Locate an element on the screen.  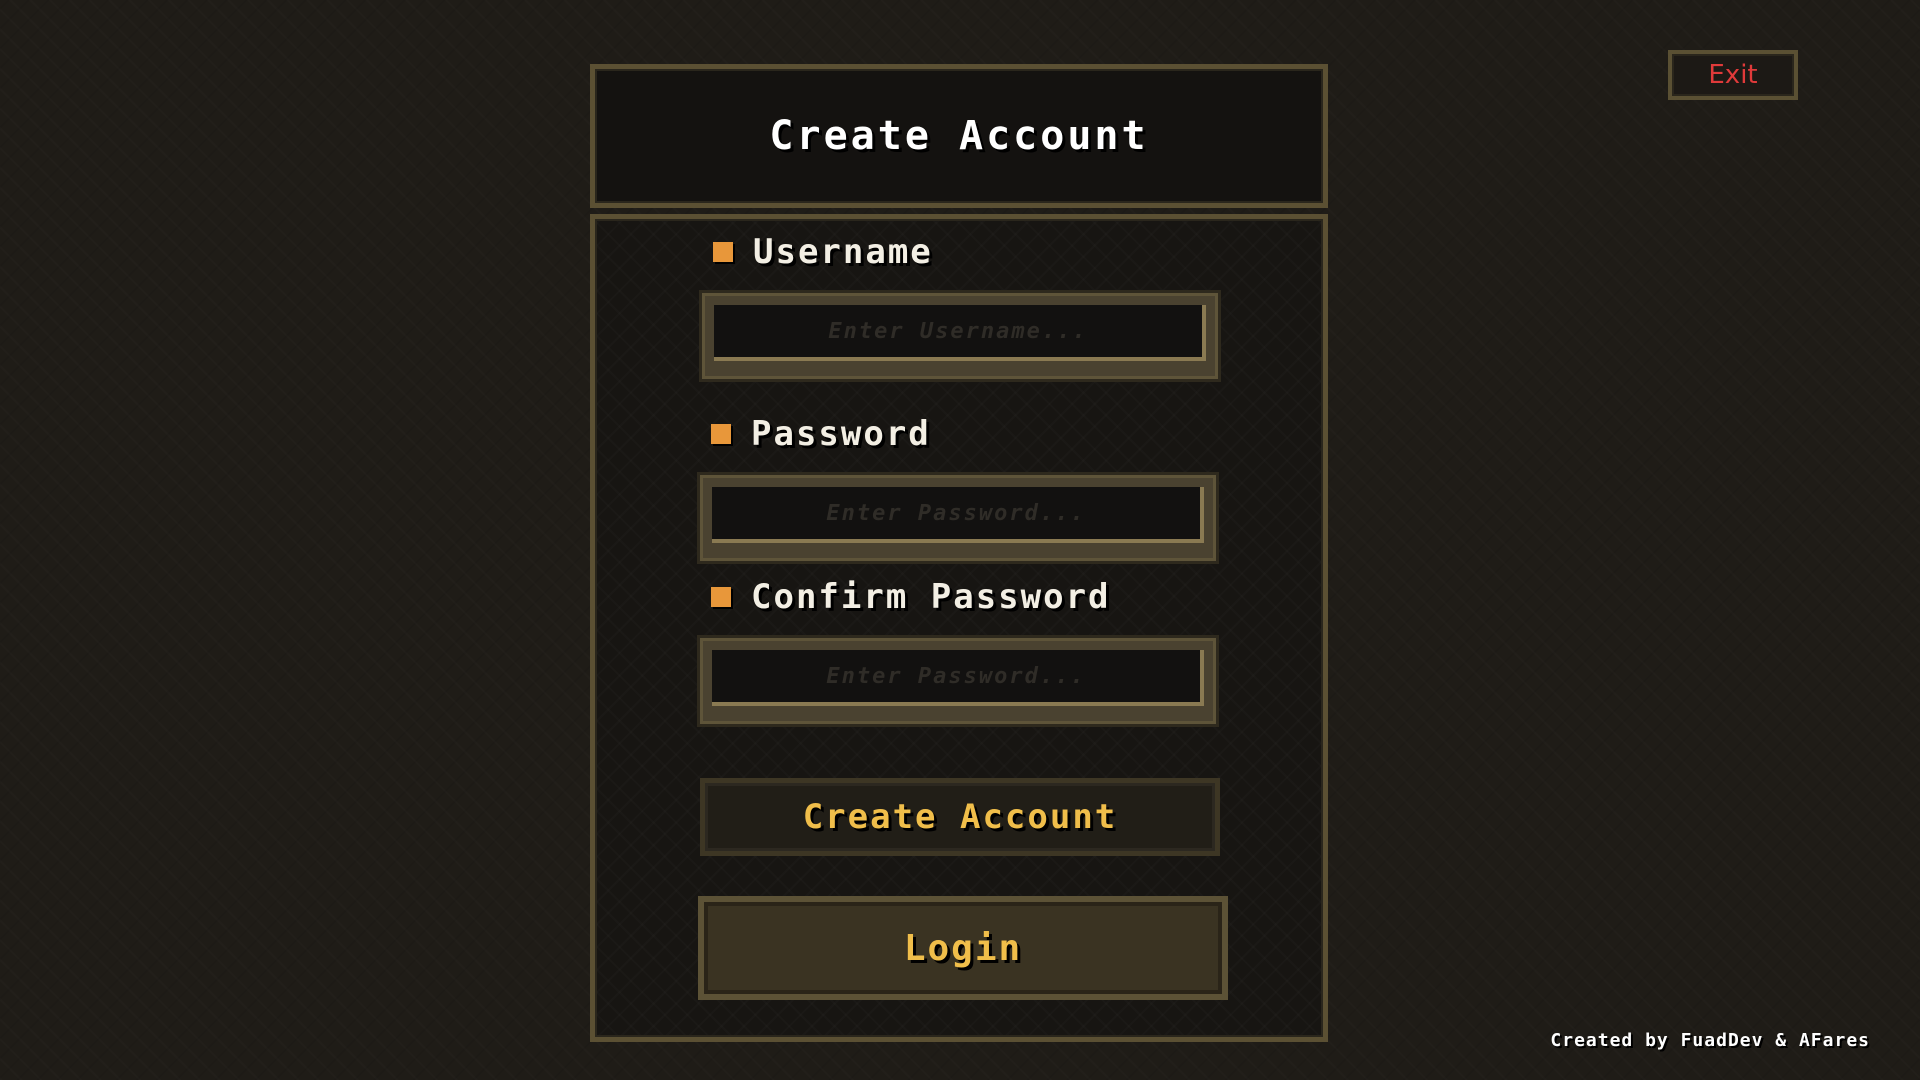
password-field-frame is located at coordinates (958, 518).